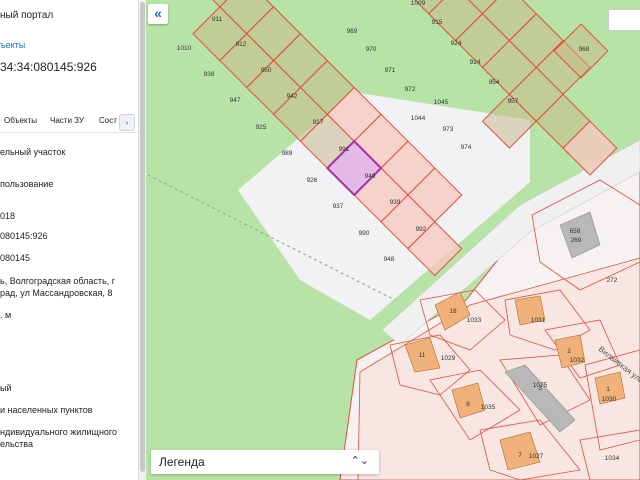  What do you see at coordinates (266, 70) in the screenshot?
I see `parcel-label: 950` at bounding box center [266, 70].